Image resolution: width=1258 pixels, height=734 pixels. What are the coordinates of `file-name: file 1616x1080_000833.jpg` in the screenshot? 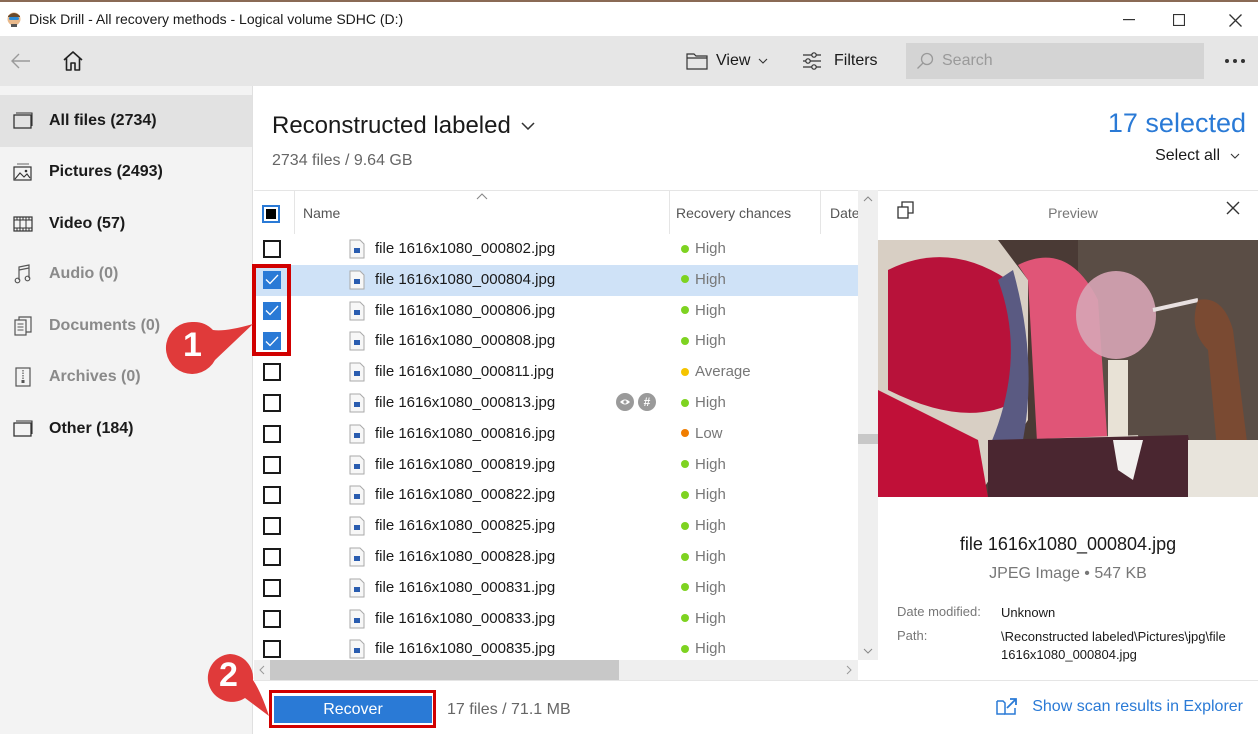 It's located at (465, 618).